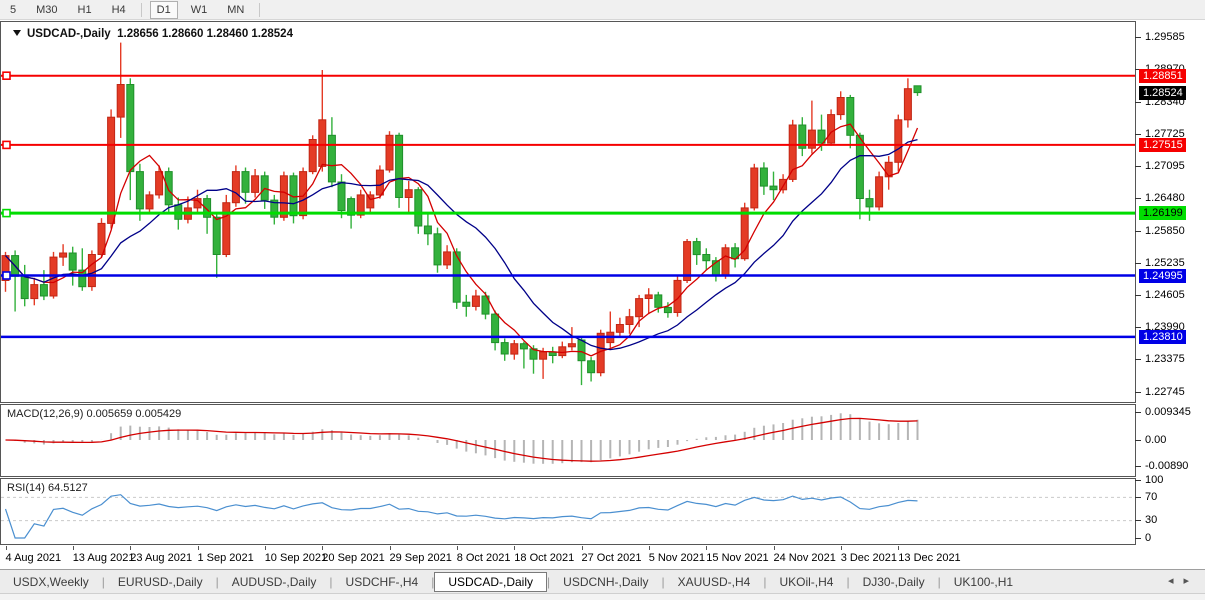 This screenshot has height=600, width=1205. What do you see at coordinates (1162, 336) in the screenshot?
I see `level-price-badge: 1.23810` at bounding box center [1162, 336].